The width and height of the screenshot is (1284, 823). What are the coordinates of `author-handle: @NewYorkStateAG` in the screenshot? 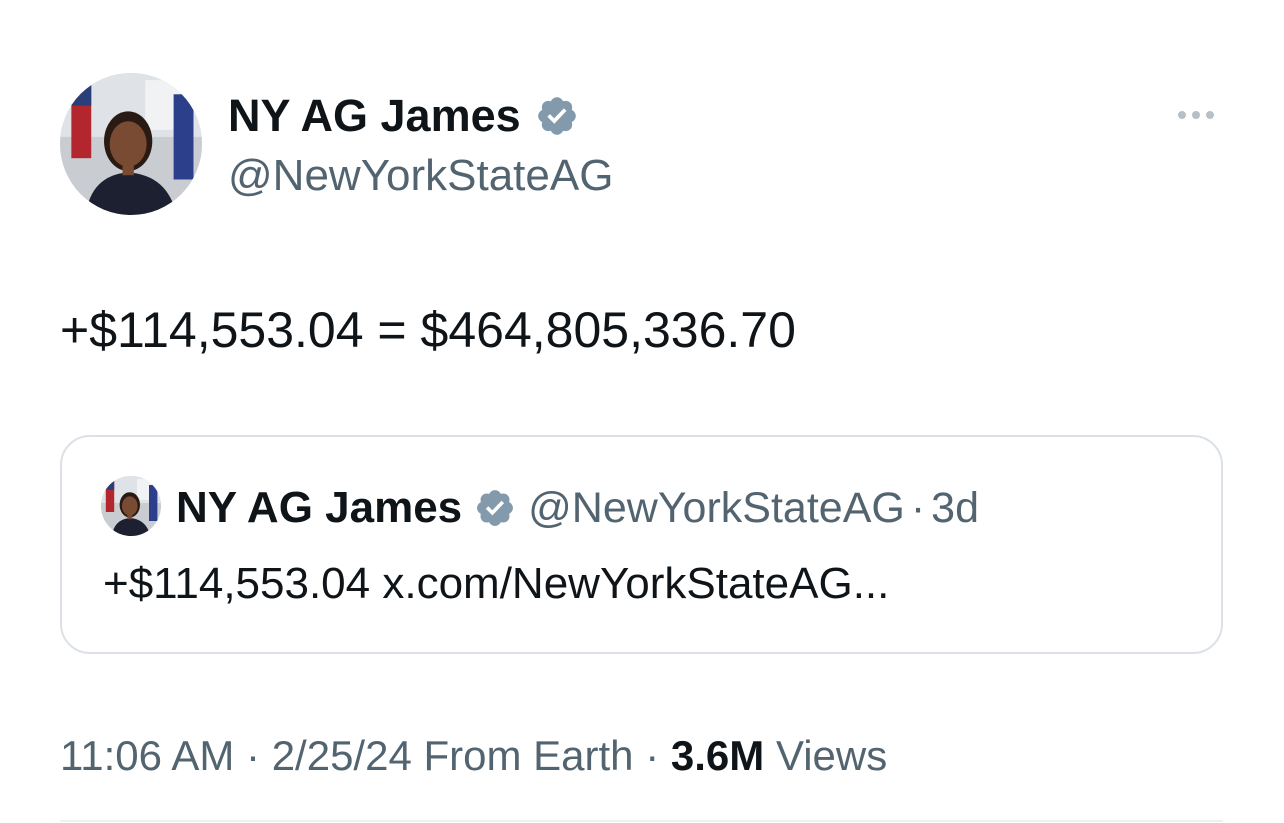 It's located at (420, 176).